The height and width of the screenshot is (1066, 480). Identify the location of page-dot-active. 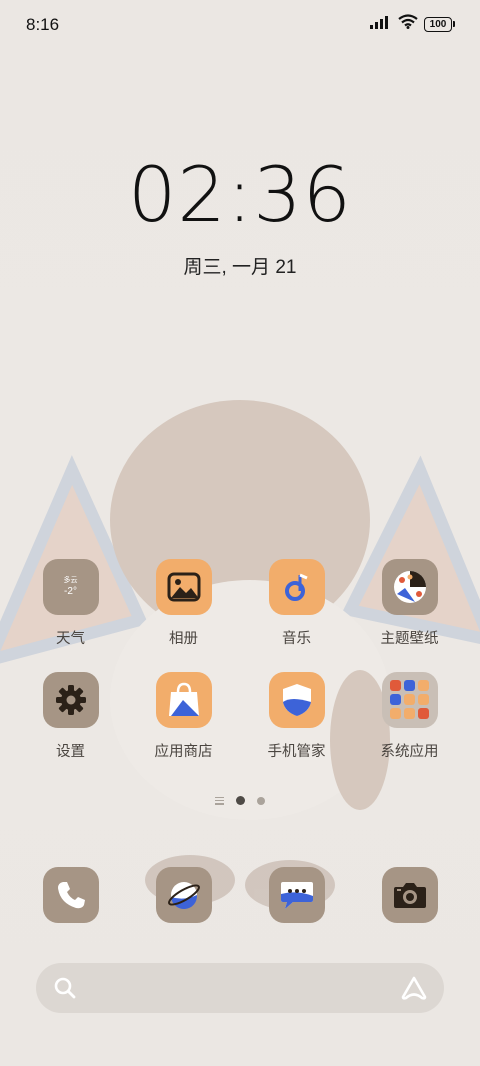
(240, 800).